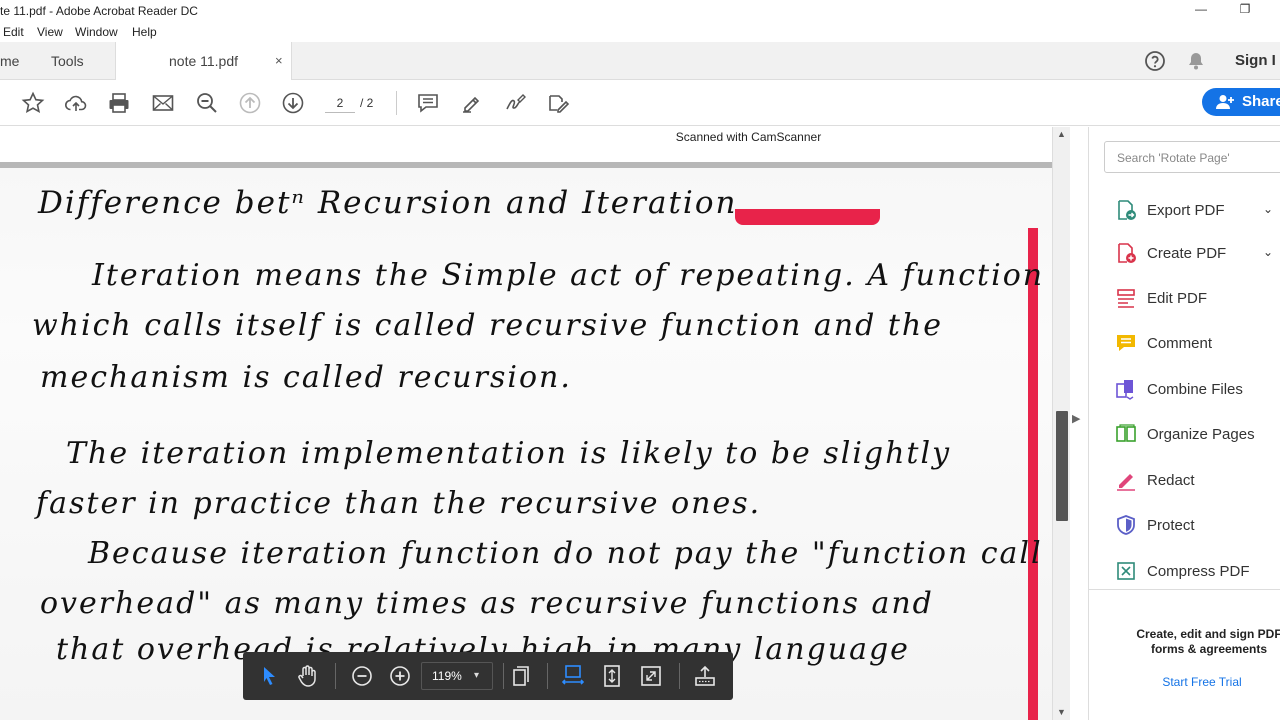 Image resolution: width=1280 pixels, height=720 pixels. What do you see at coordinates (1192, 157) in the screenshot?
I see `tools-search-input: Search 'Rotate Page'` at bounding box center [1192, 157].